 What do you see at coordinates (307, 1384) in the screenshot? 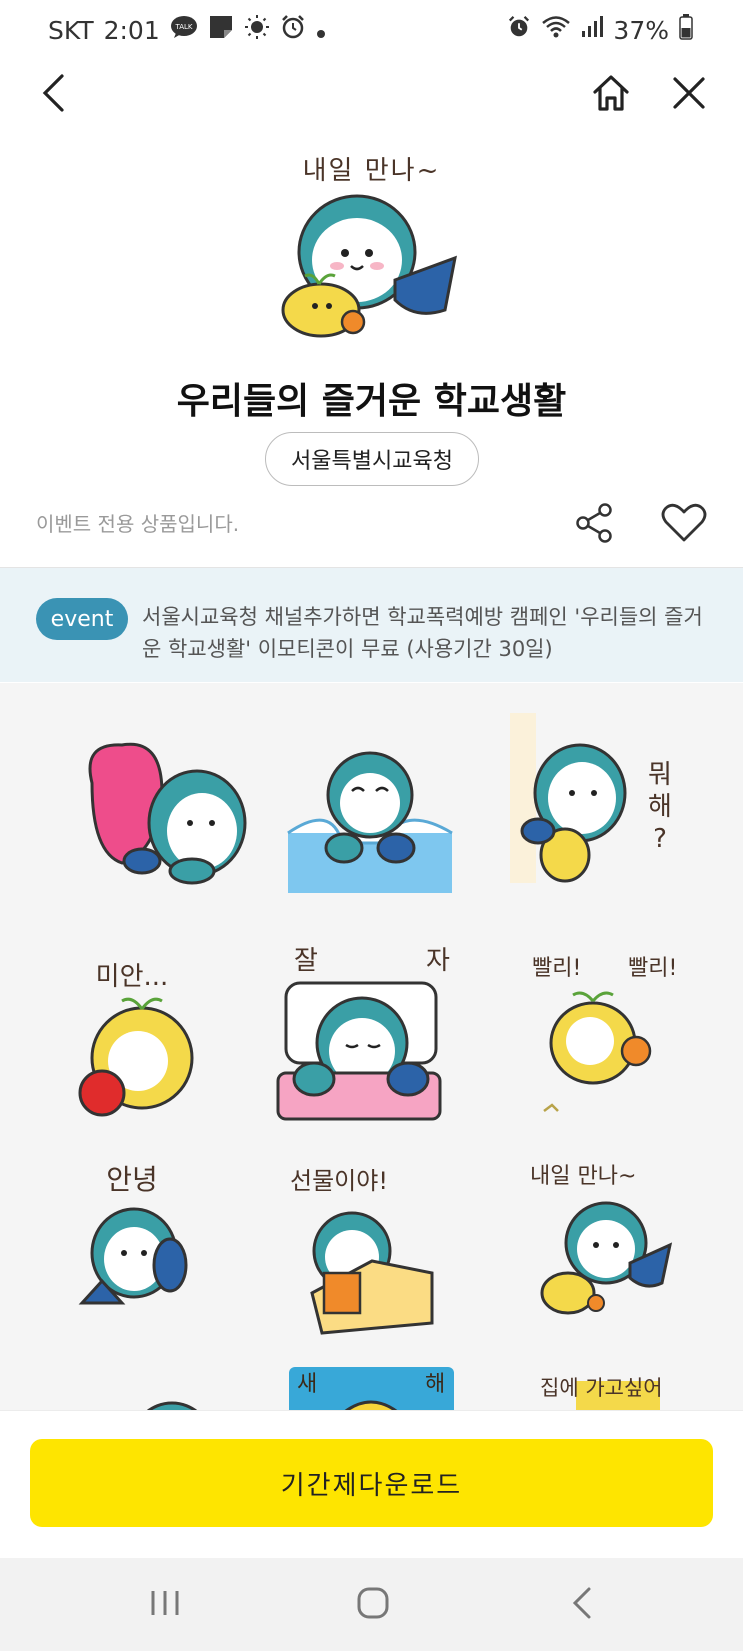
I see `svg-text: 새` at bounding box center [307, 1384].